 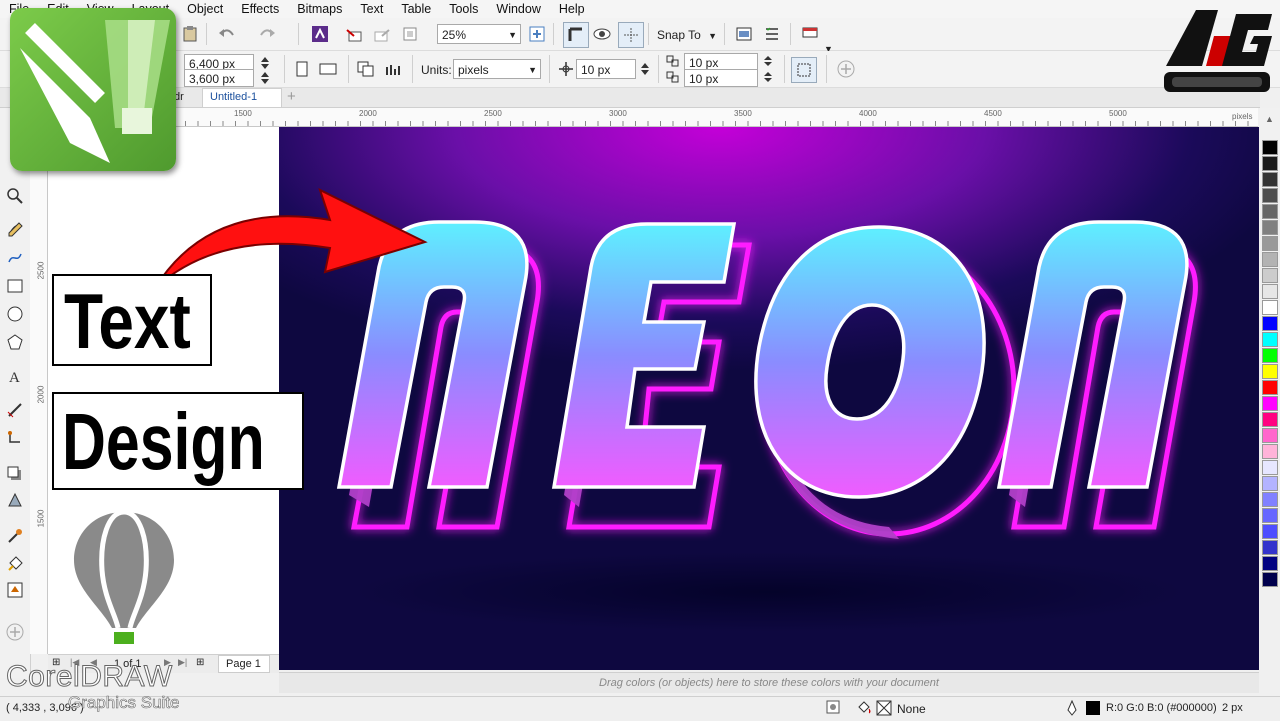 I want to click on export-icon, so click(x=382, y=34).